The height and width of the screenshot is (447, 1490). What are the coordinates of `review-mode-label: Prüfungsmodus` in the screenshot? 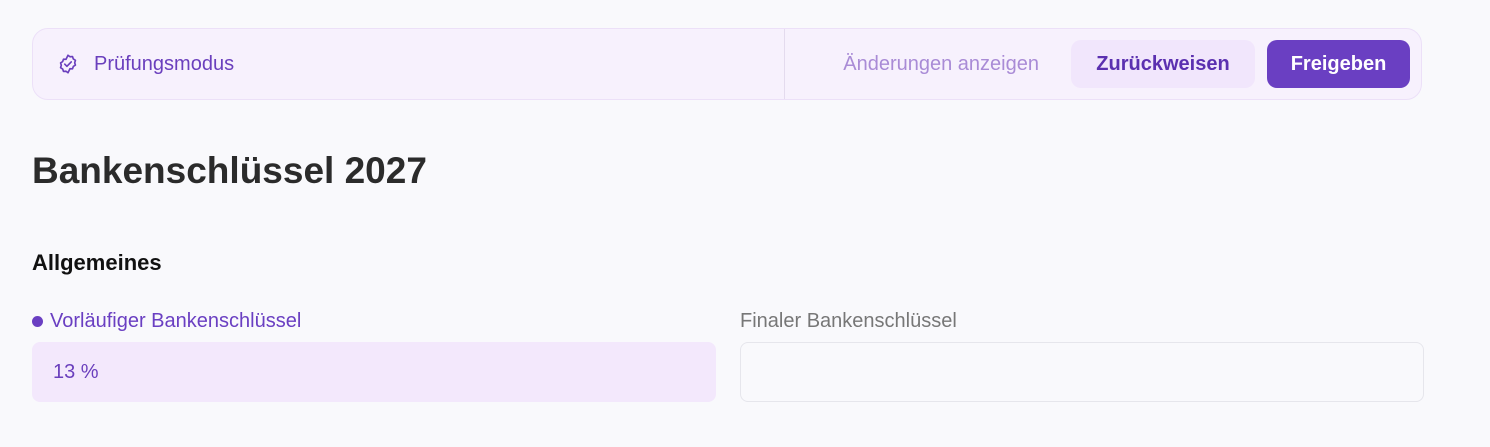 It's located at (164, 63).